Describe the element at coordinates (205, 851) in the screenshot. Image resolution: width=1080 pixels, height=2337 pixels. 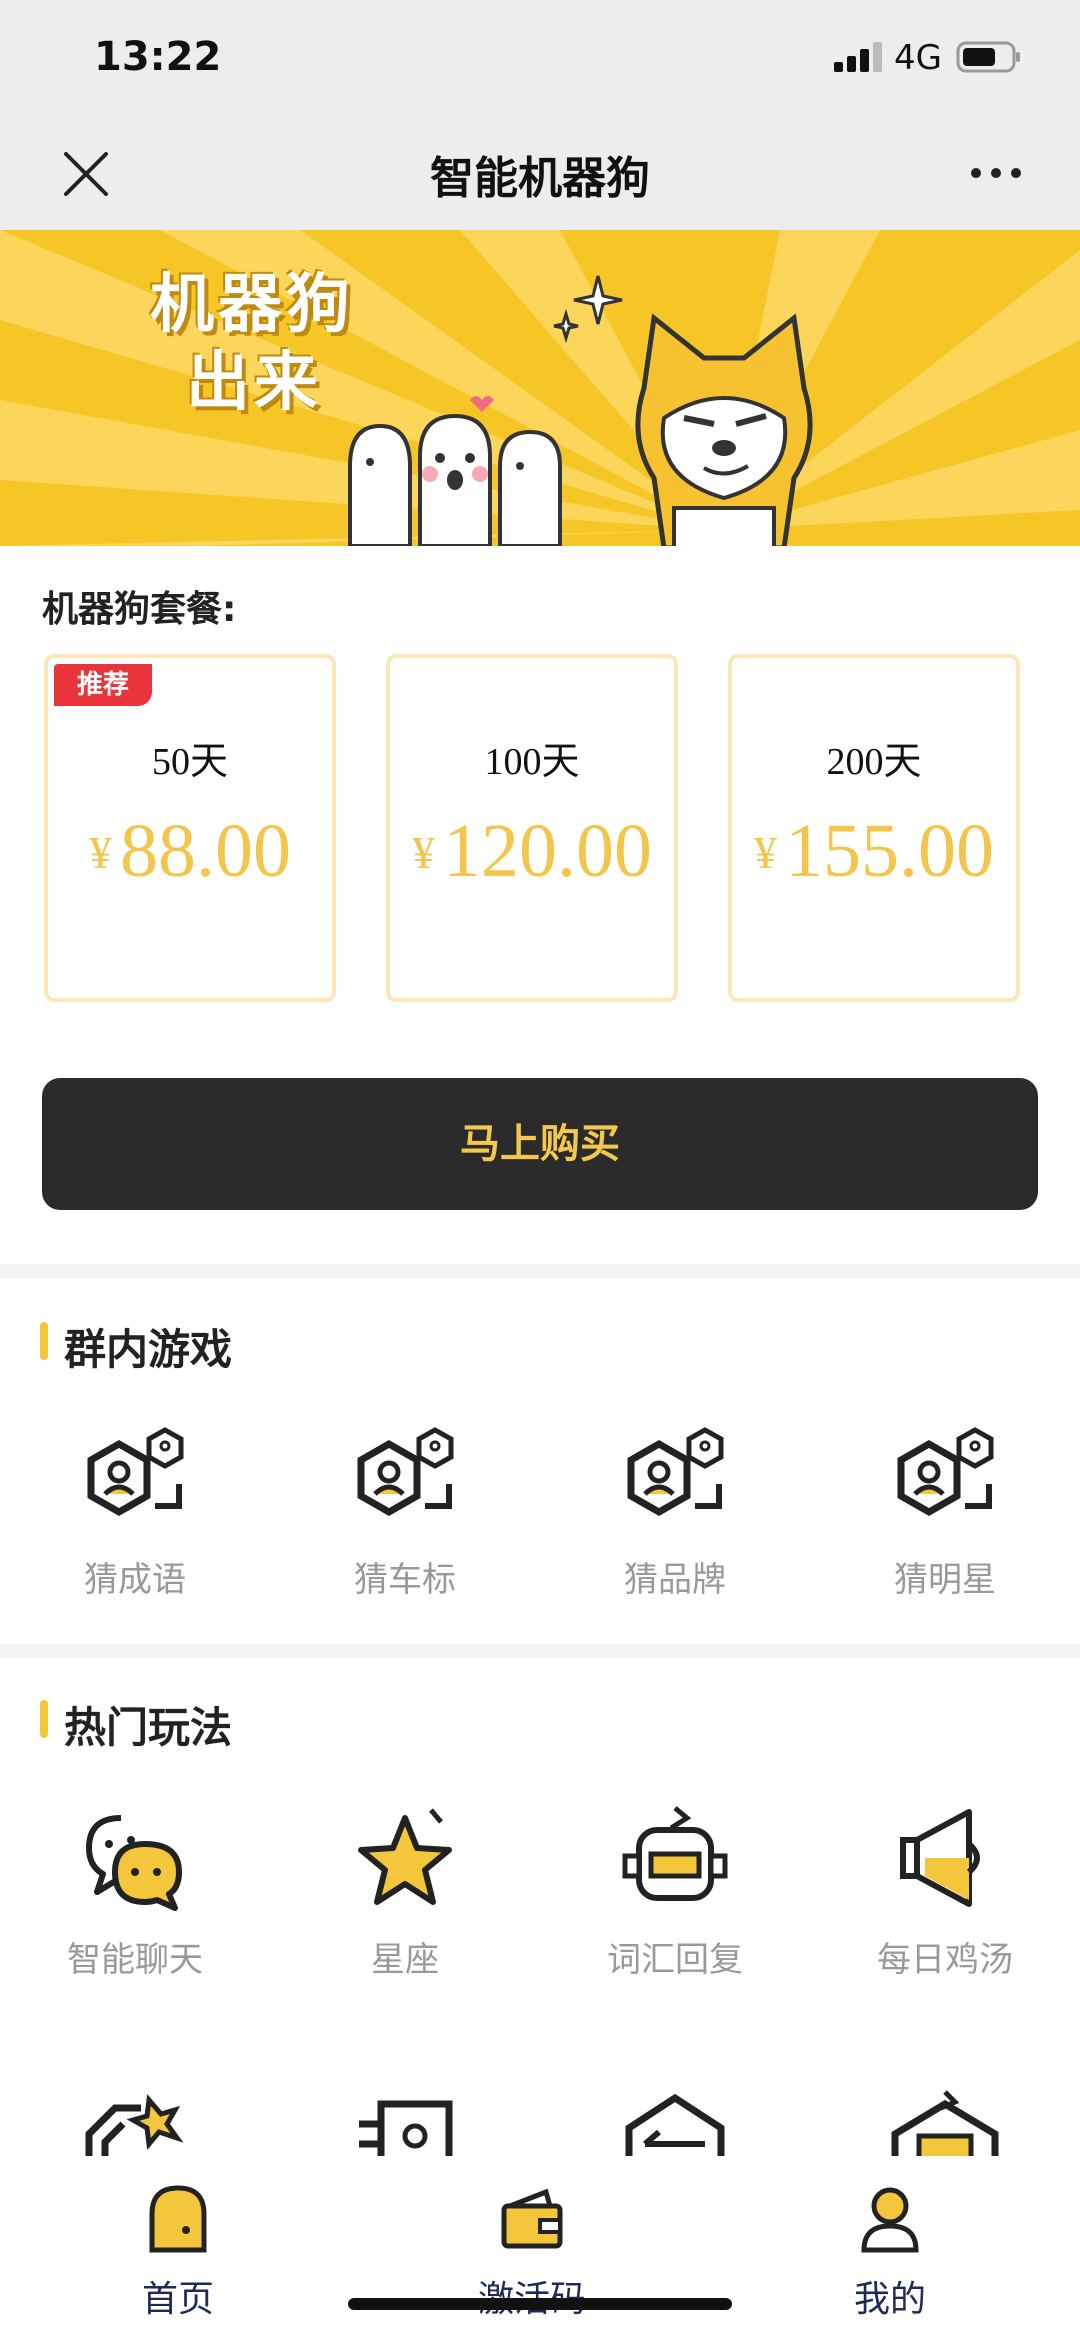
I see `price-value: 88.00` at that location.